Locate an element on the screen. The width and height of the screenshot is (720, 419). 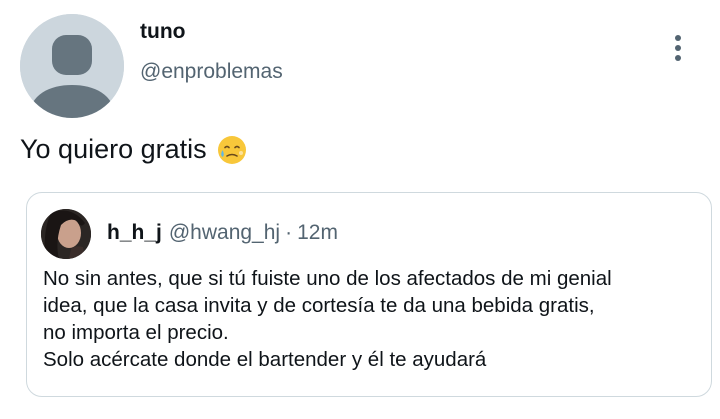
more-vertical-icon is located at coordinates (678, 48).